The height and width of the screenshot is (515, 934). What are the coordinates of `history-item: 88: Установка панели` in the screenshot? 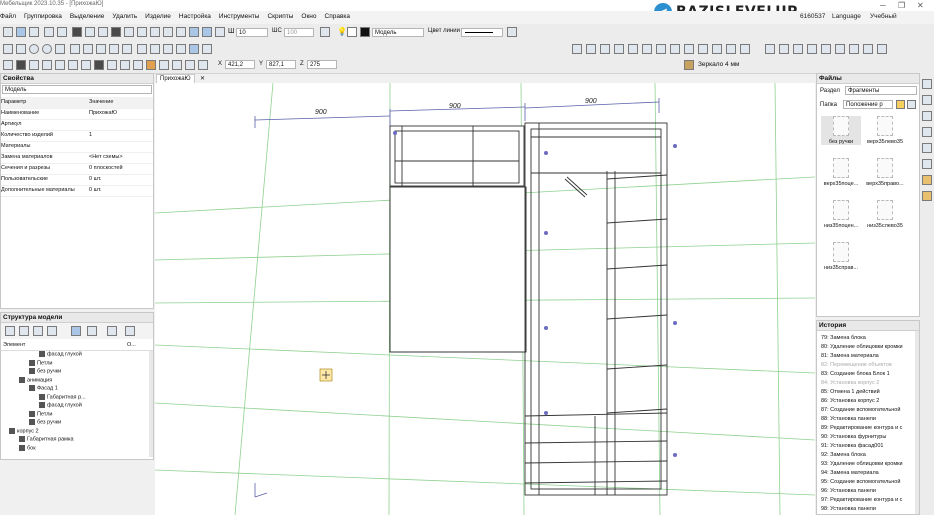 It's located at (869, 419).